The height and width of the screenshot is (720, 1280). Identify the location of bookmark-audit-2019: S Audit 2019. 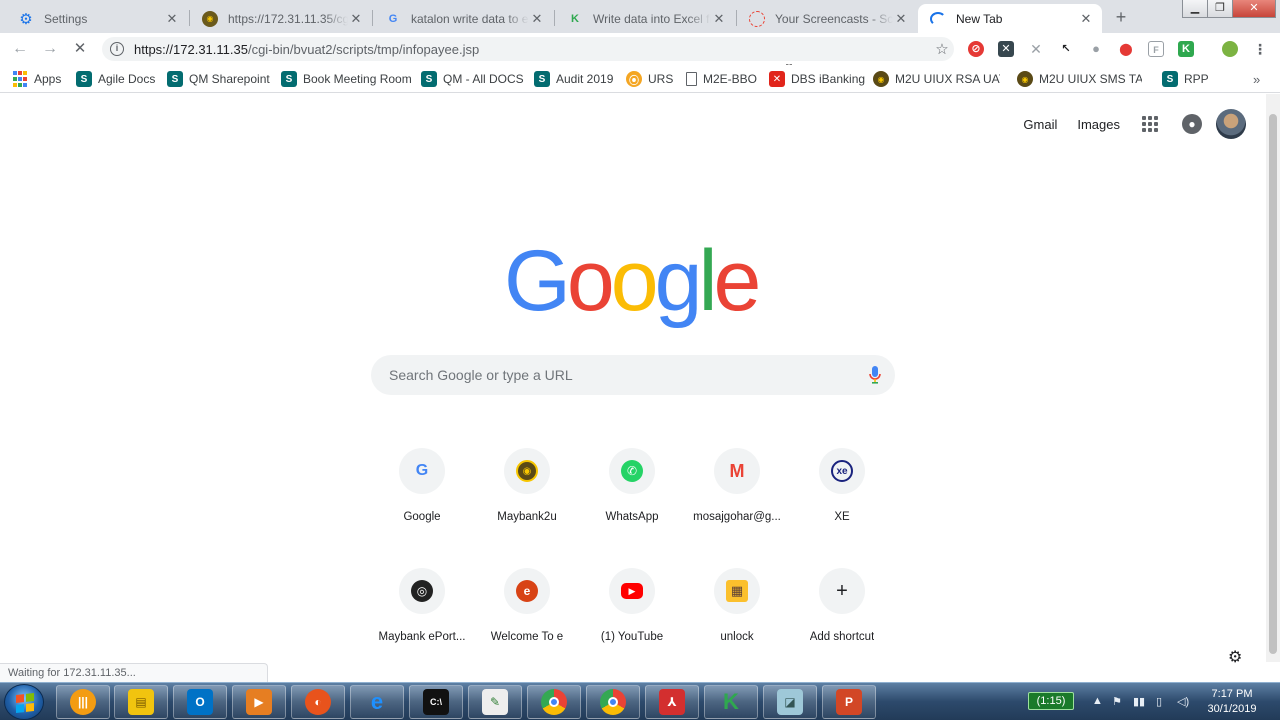
(573, 79).